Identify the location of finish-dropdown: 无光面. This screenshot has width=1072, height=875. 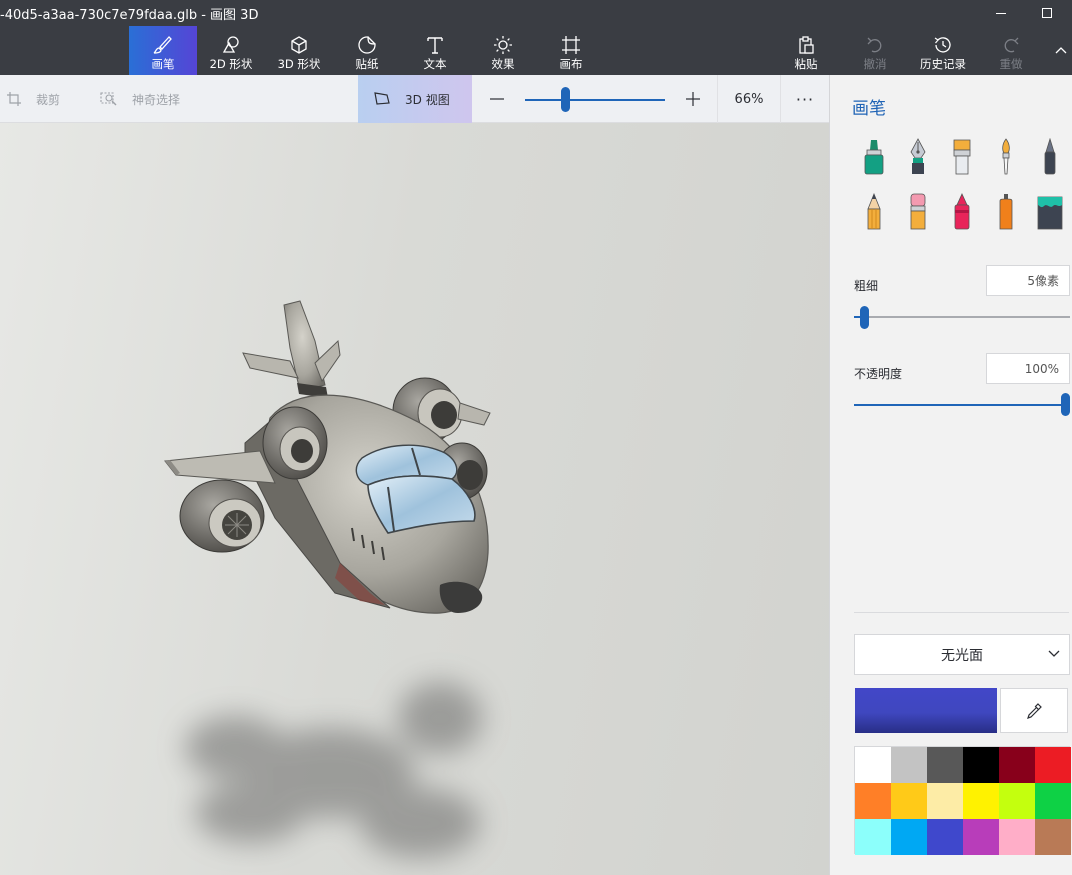
(962, 654).